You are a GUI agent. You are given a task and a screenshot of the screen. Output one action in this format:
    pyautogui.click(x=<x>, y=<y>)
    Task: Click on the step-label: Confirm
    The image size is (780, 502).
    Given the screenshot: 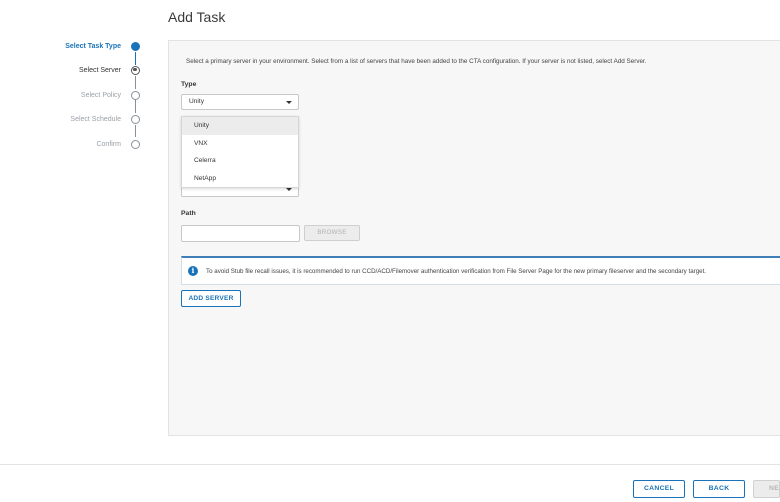 What is the action you would take?
    pyautogui.click(x=108, y=144)
    